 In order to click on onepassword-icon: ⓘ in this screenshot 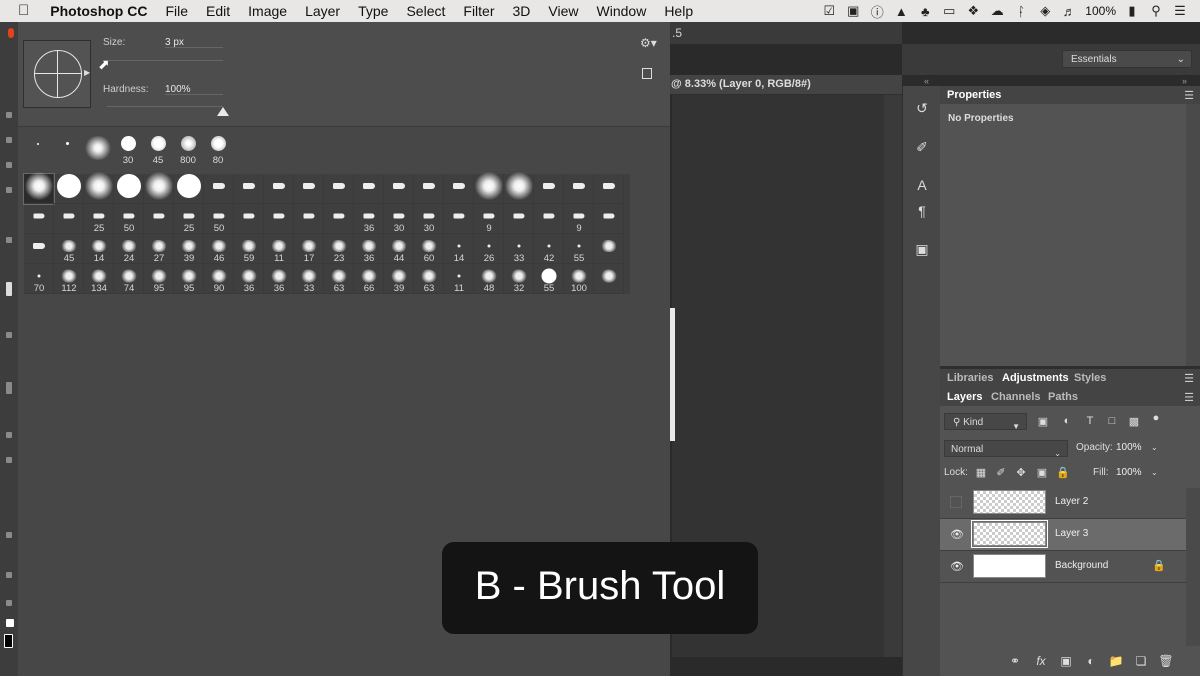, I will do `click(877, 11)`.